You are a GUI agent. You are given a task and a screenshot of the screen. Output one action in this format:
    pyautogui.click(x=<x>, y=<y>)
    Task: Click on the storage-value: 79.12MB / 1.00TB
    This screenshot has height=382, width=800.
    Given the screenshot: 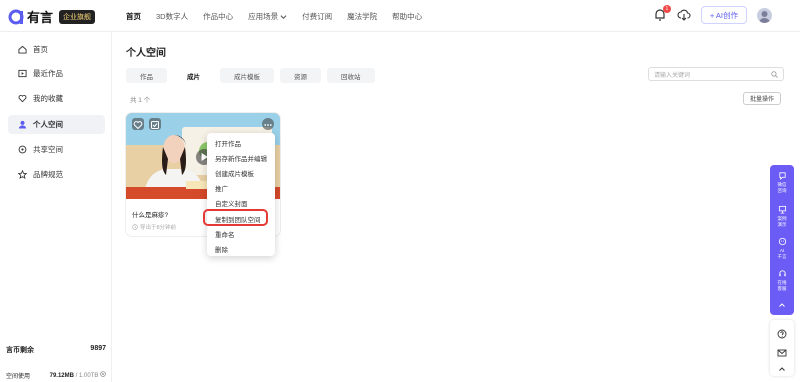 What is the action you would take?
    pyautogui.click(x=78, y=375)
    